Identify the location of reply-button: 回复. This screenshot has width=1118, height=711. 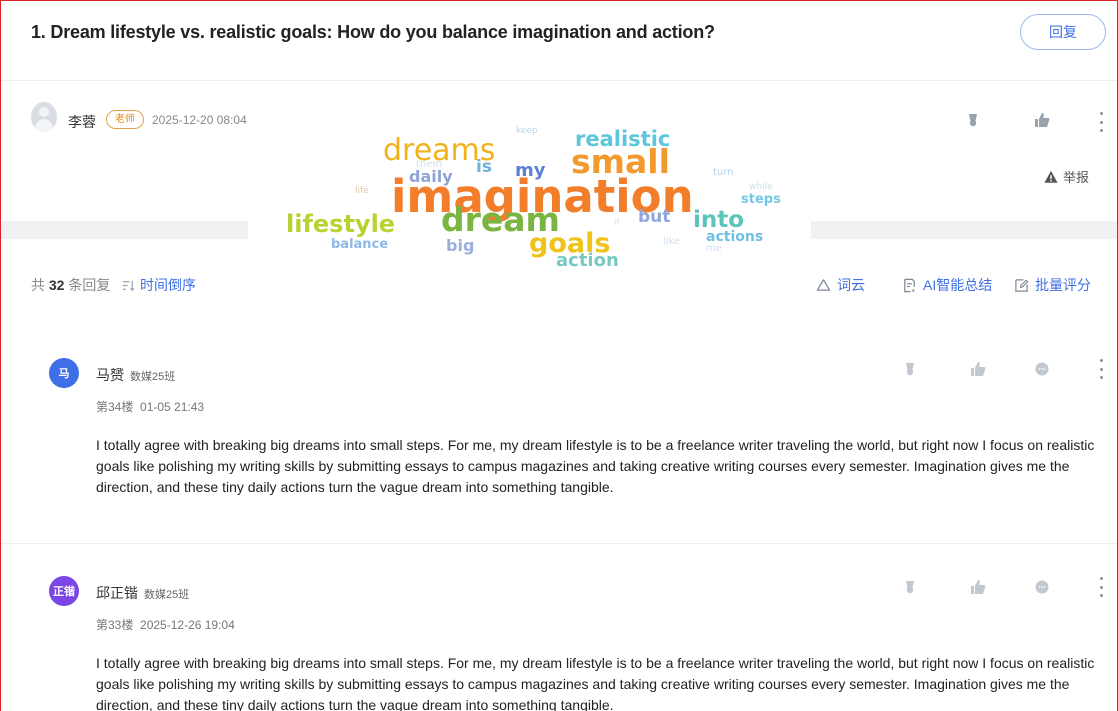
(1063, 32).